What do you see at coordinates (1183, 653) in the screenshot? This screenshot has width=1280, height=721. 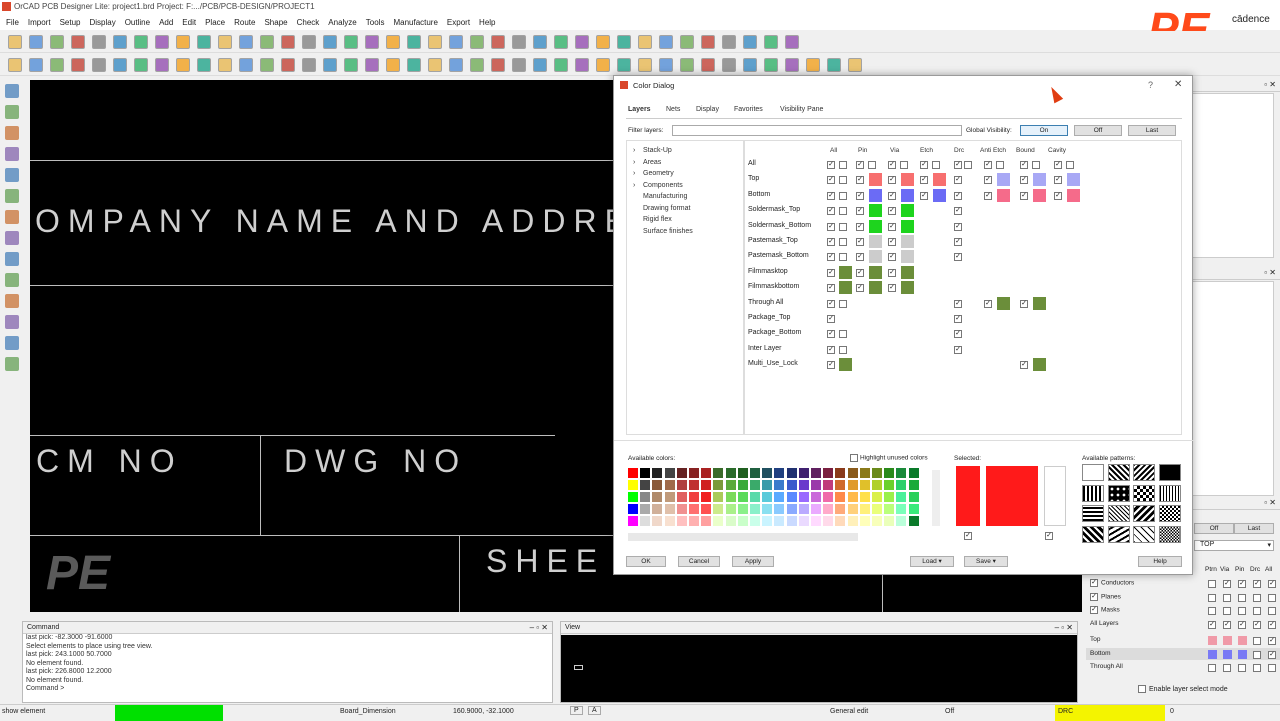 I see `layer-row` at bounding box center [1183, 653].